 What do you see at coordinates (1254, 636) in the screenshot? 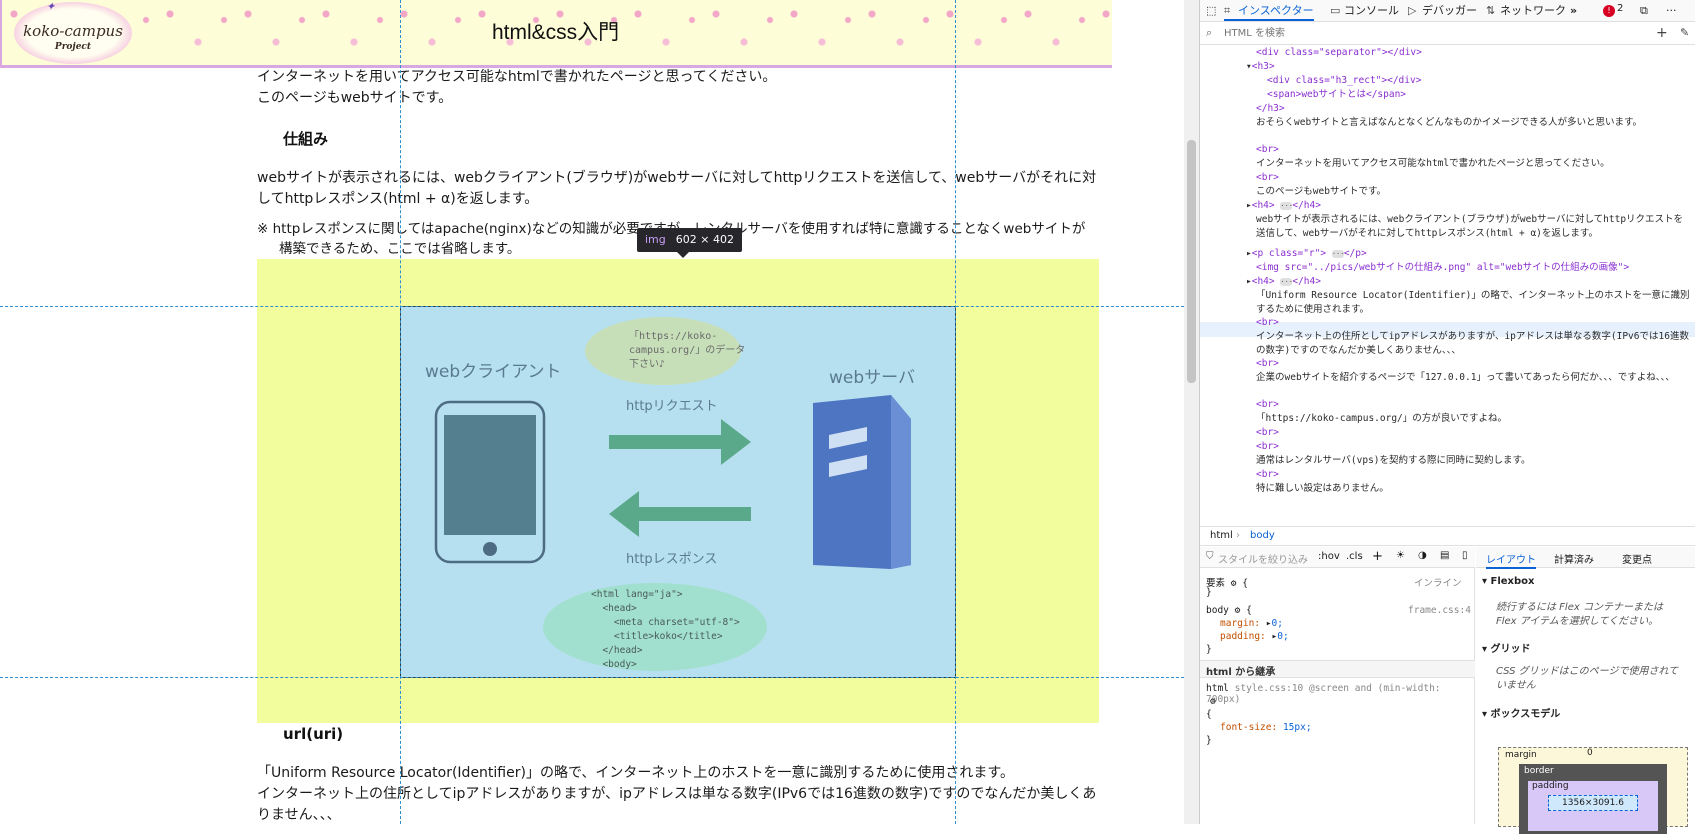
I see `declaration: padding: ▸0;` at bounding box center [1254, 636].